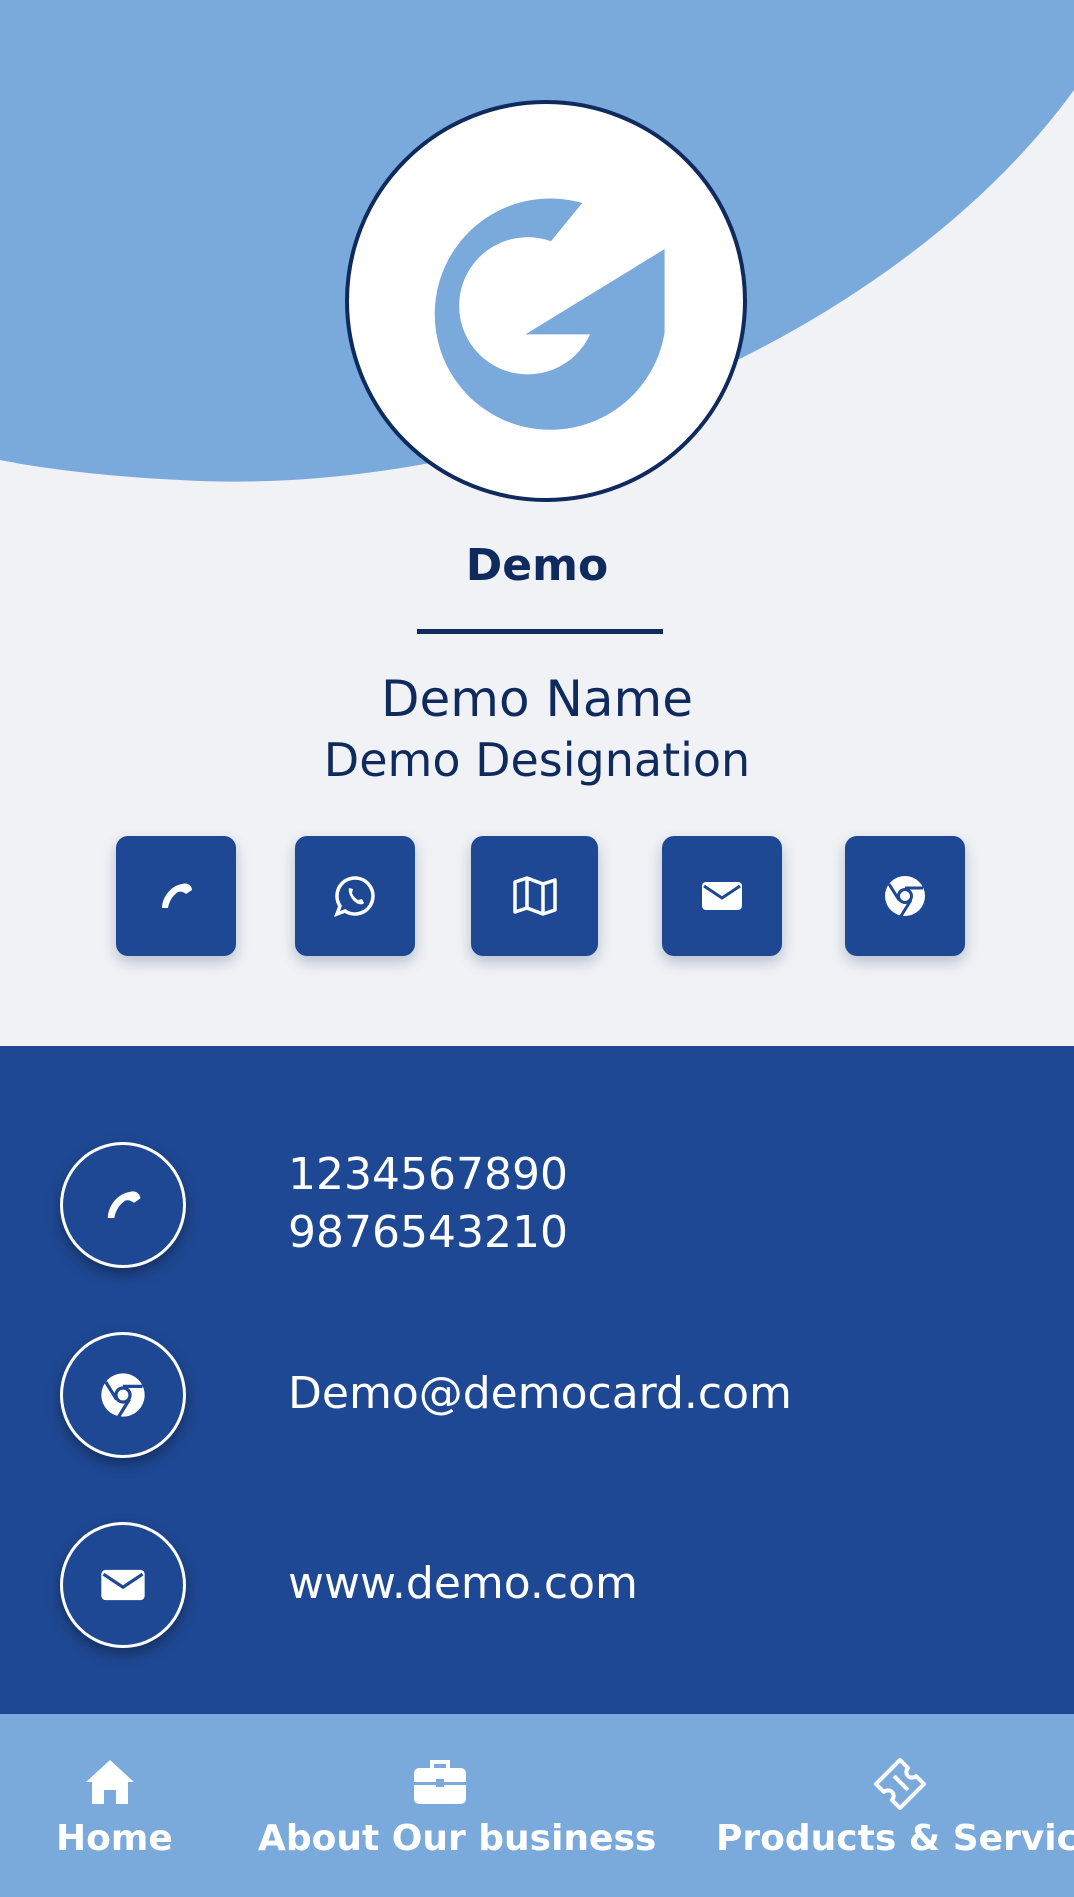 This screenshot has width=1074, height=1897. I want to click on briefcase-icon, so click(440, 1782).